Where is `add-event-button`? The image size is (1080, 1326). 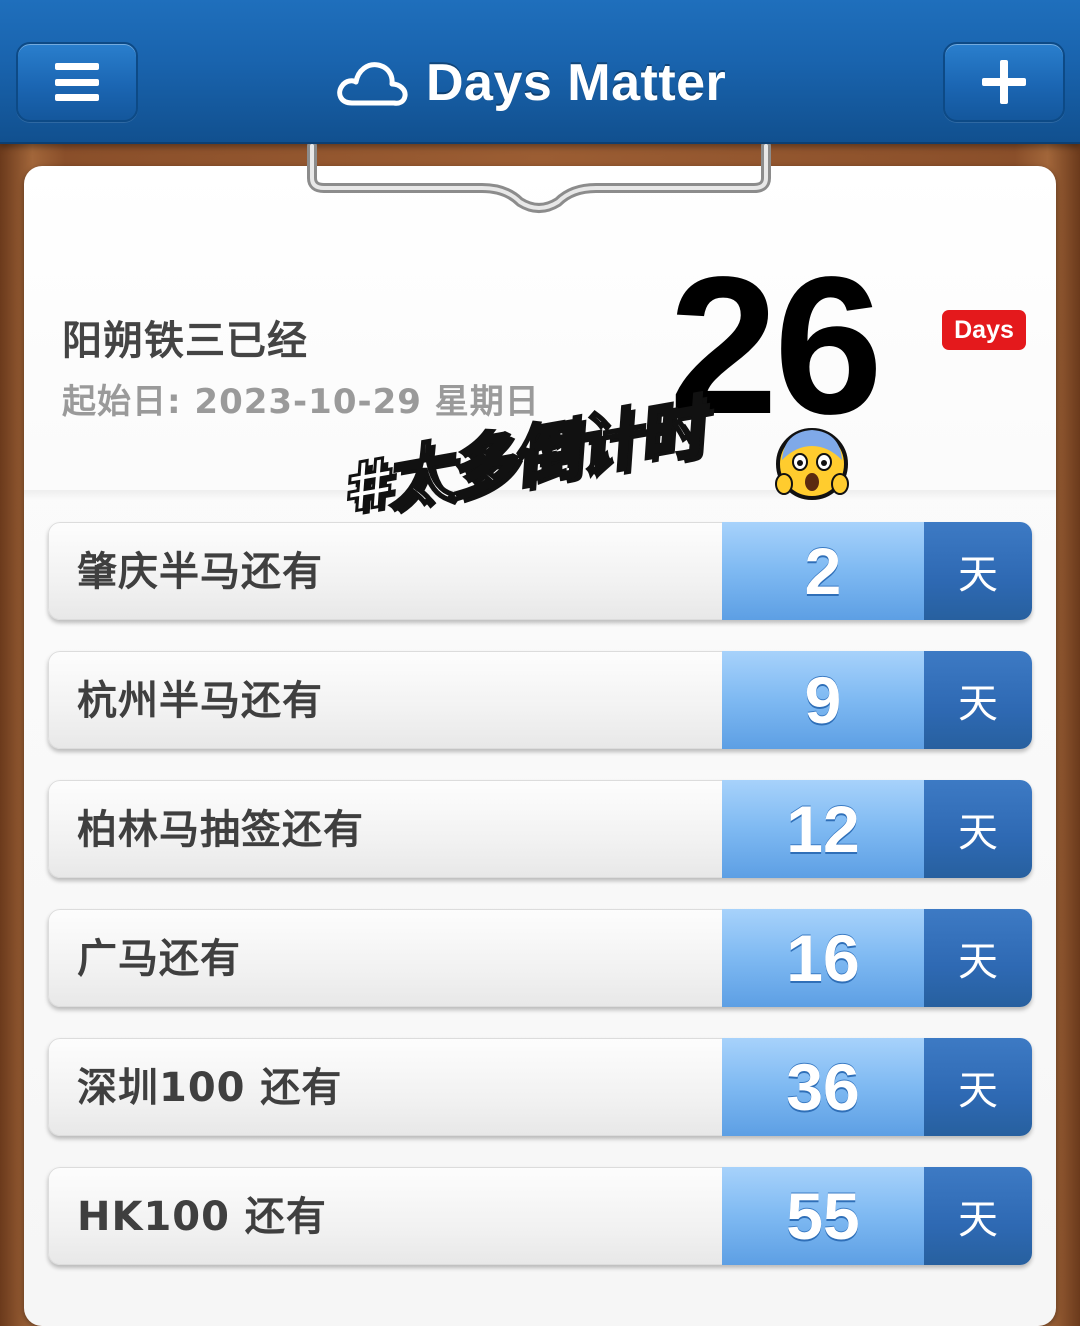 add-event-button is located at coordinates (1004, 82).